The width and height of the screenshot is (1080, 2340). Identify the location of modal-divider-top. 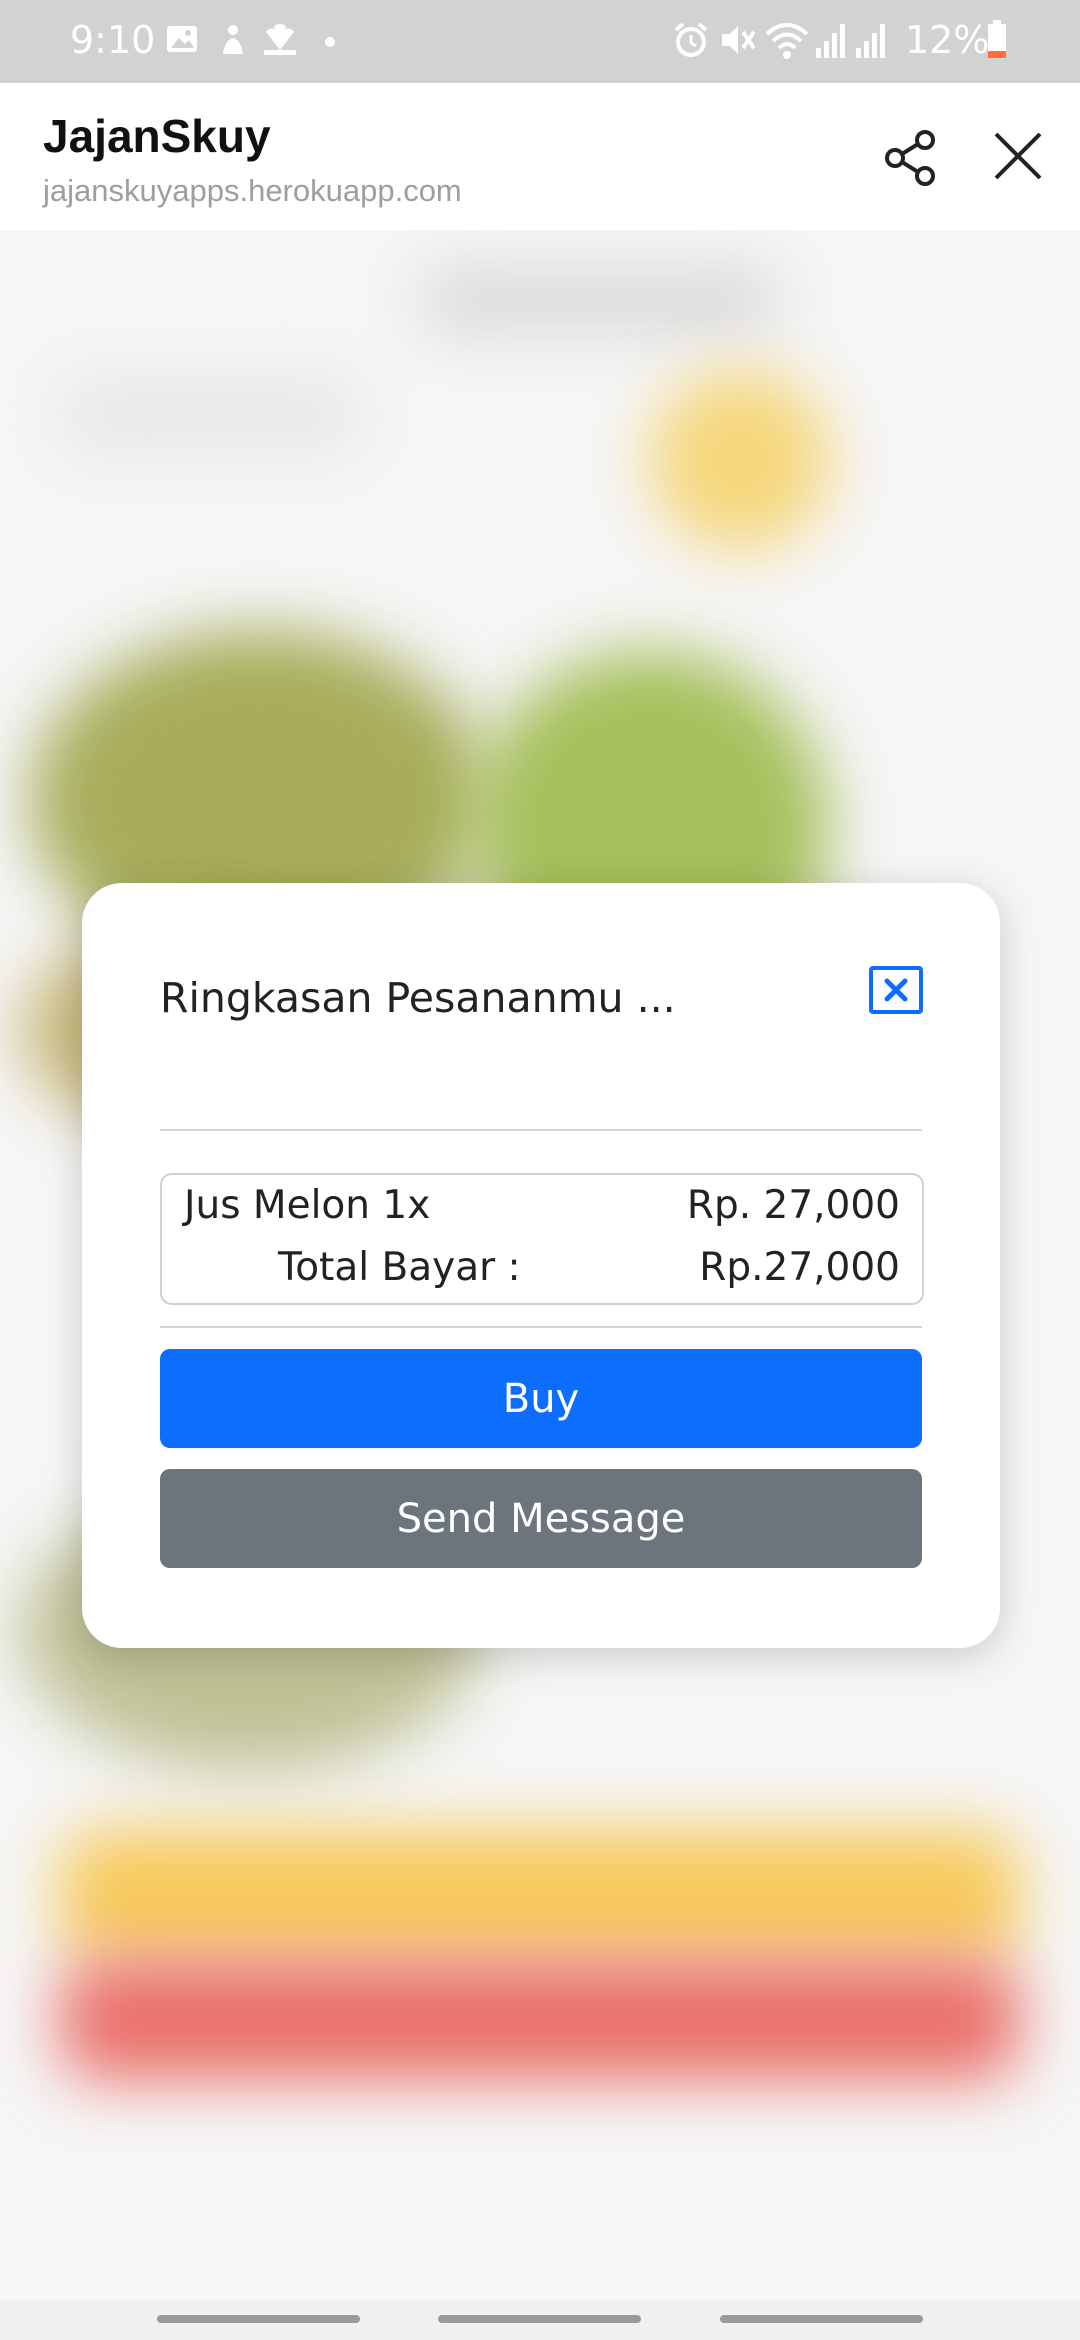
(541, 1130).